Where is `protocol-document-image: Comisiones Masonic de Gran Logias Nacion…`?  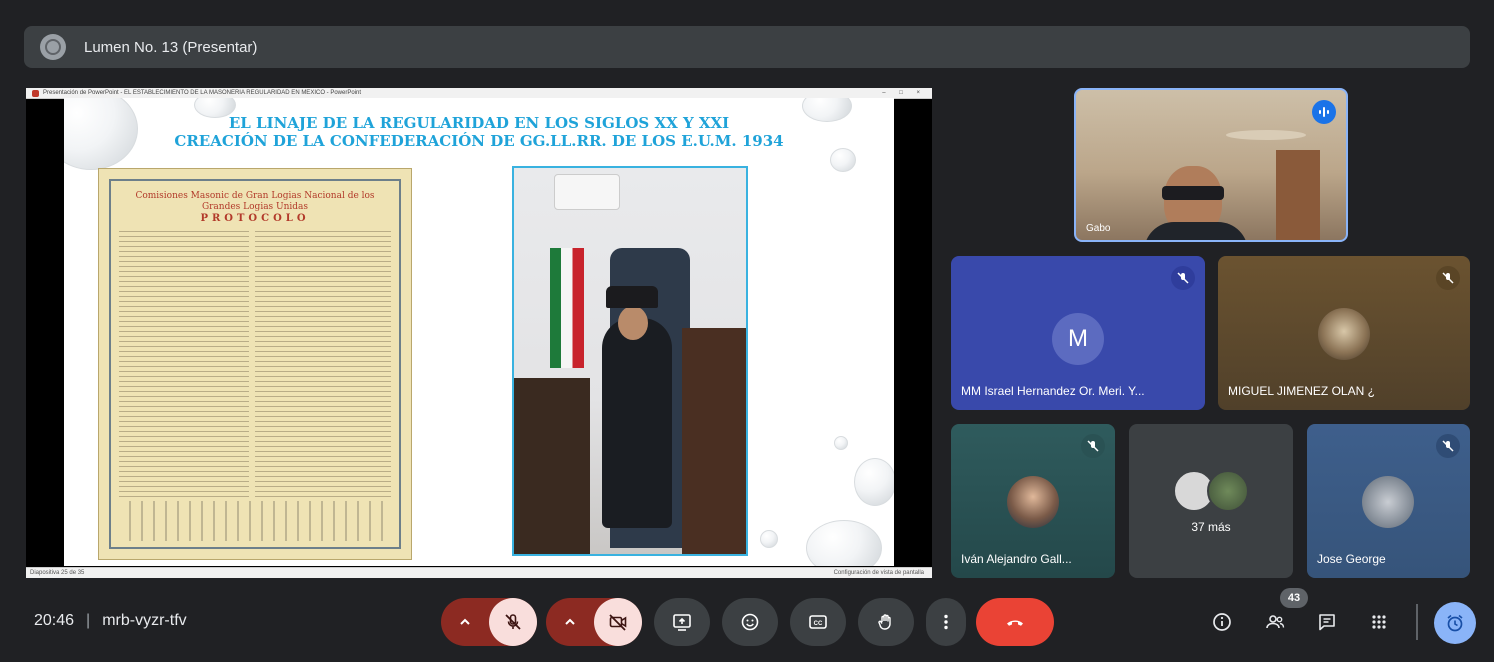 protocol-document-image: Comisiones Masonic de Gran Logias Nacion… is located at coordinates (255, 364).